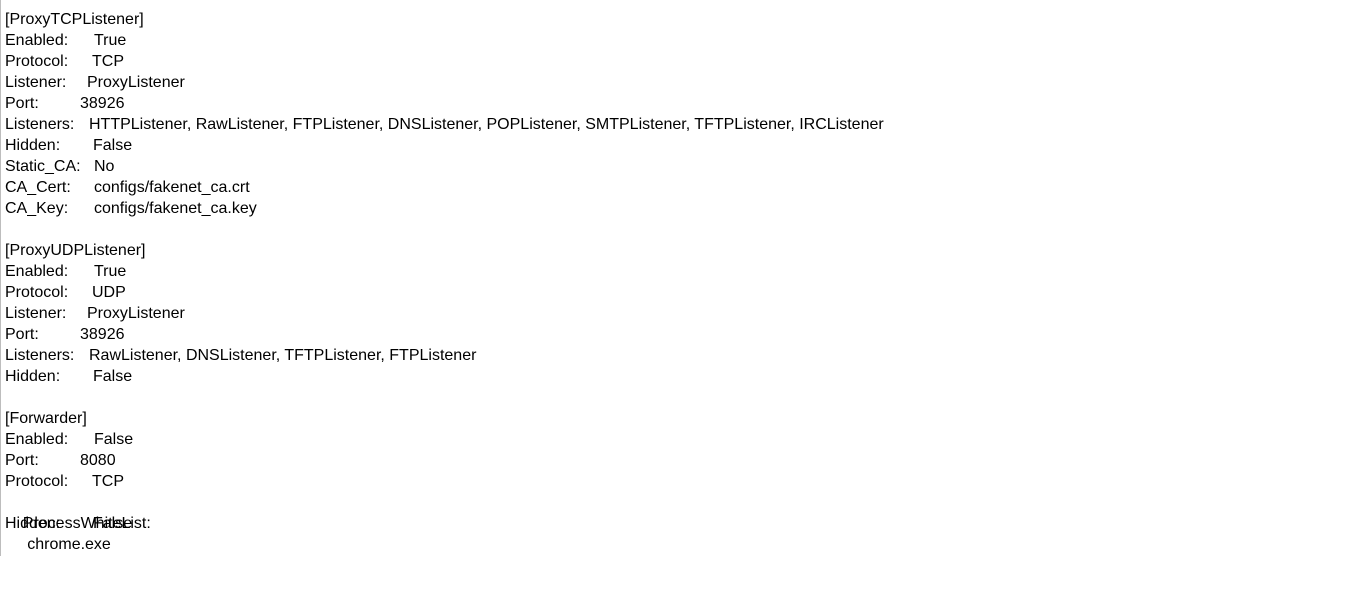 The width and height of the screenshot is (1366, 597). What do you see at coordinates (69, 544) in the screenshot?
I see `config-value: chrome.exe` at bounding box center [69, 544].